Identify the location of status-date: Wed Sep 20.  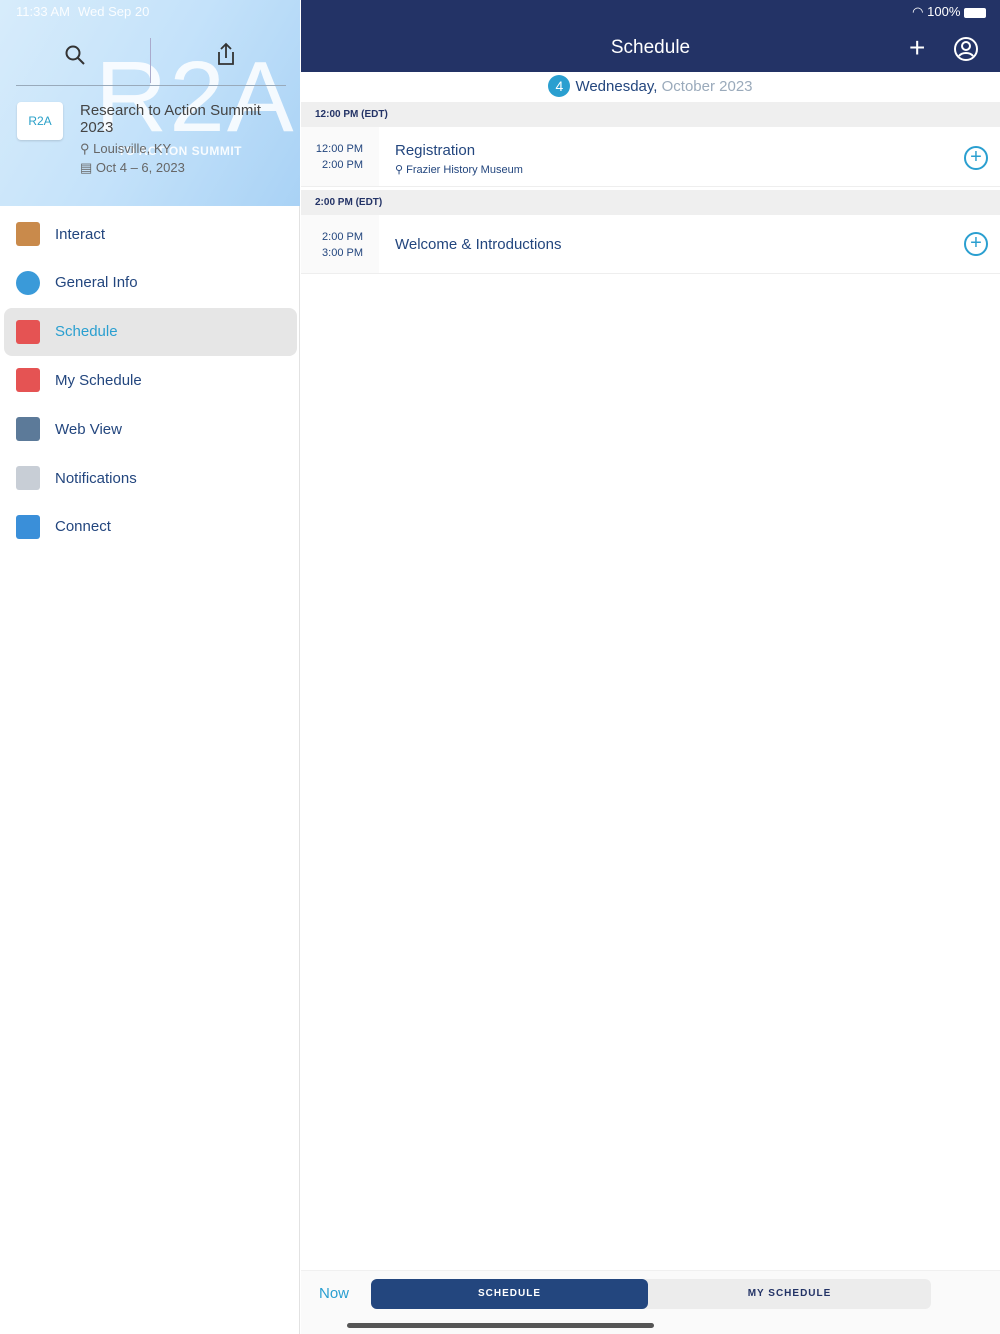
(114, 11).